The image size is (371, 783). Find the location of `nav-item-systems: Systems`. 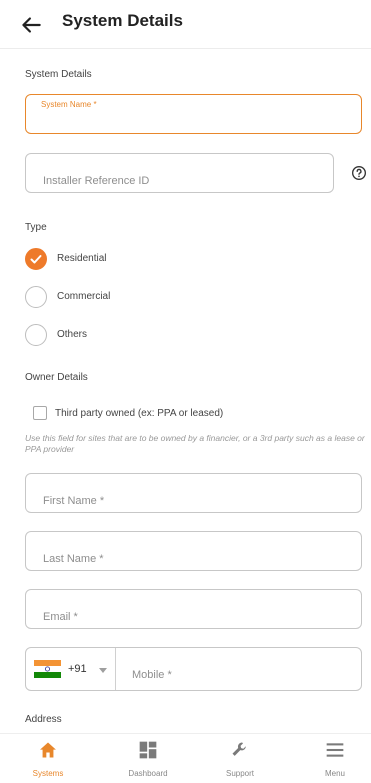

nav-item-systems: Systems is located at coordinates (48, 758).